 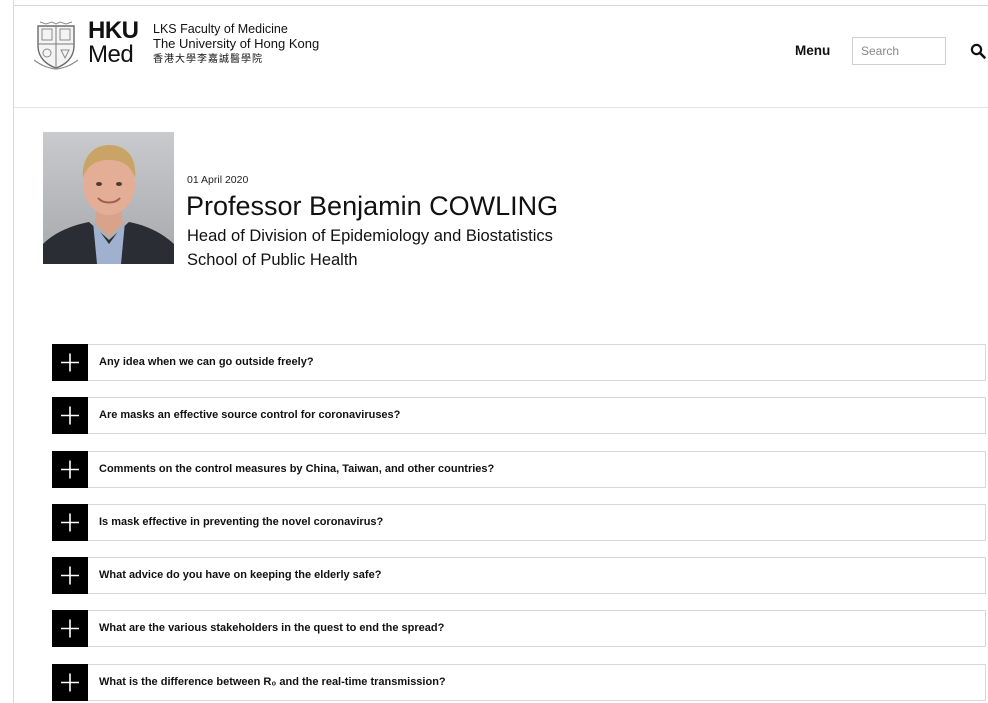 I want to click on logo-hku-text: HKU, so click(x=113, y=30).